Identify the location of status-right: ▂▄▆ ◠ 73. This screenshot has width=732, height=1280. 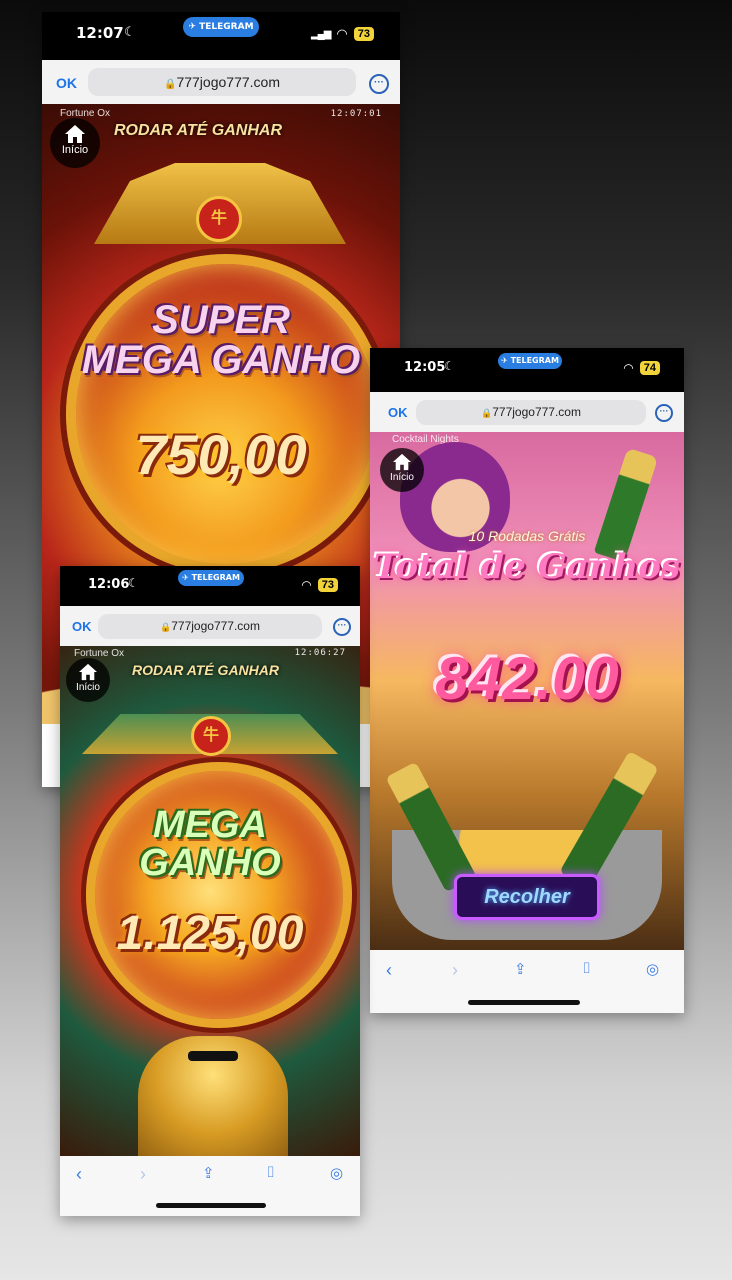
(342, 34).